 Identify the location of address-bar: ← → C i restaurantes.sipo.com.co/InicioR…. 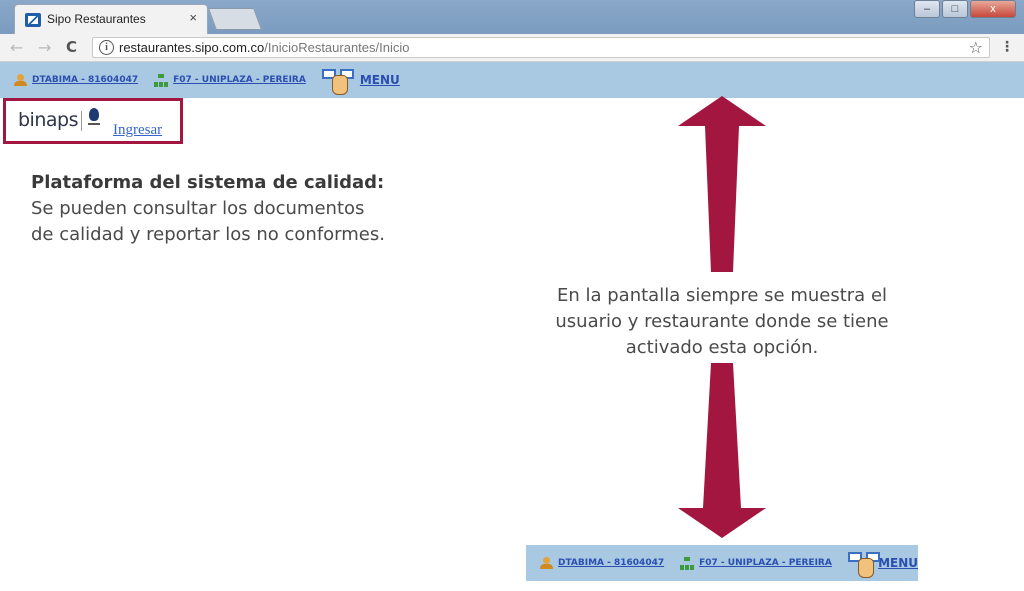
(512, 48).